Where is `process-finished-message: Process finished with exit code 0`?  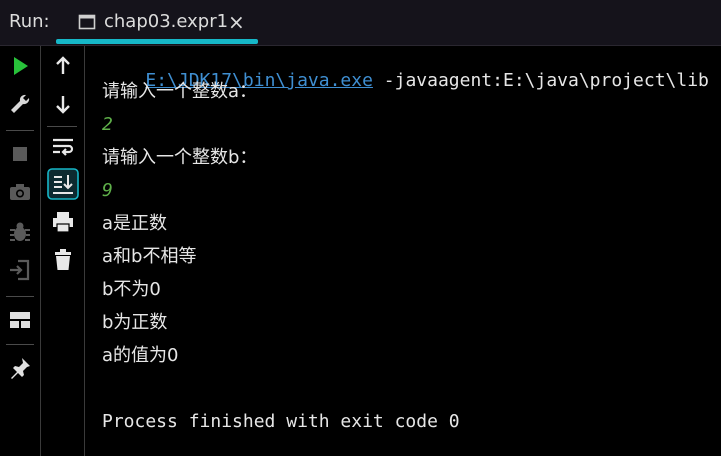
process-finished-message: Process finished with exit code 0 is located at coordinates (281, 421).